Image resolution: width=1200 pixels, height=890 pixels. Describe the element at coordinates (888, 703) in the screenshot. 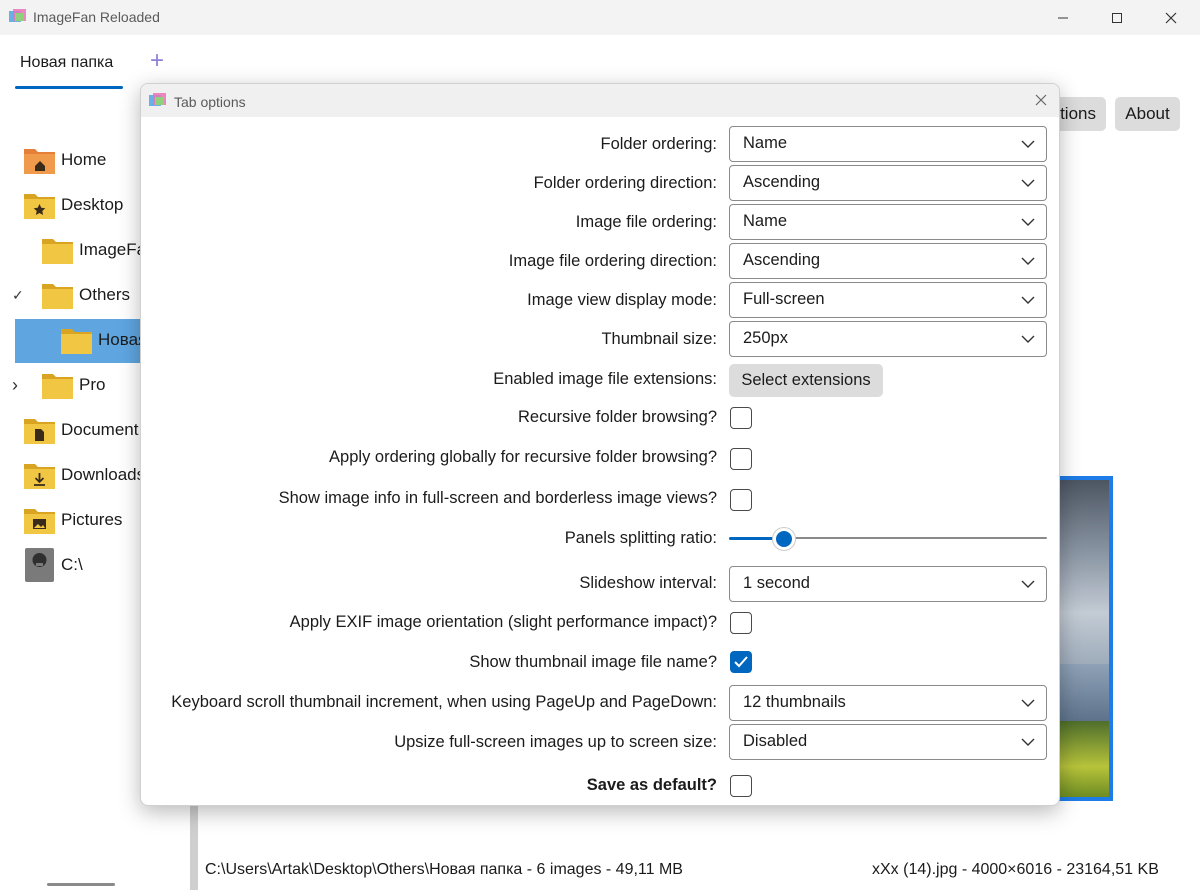

I see `keyboard-scroll-increment-select: 12 thumbnails` at that location.